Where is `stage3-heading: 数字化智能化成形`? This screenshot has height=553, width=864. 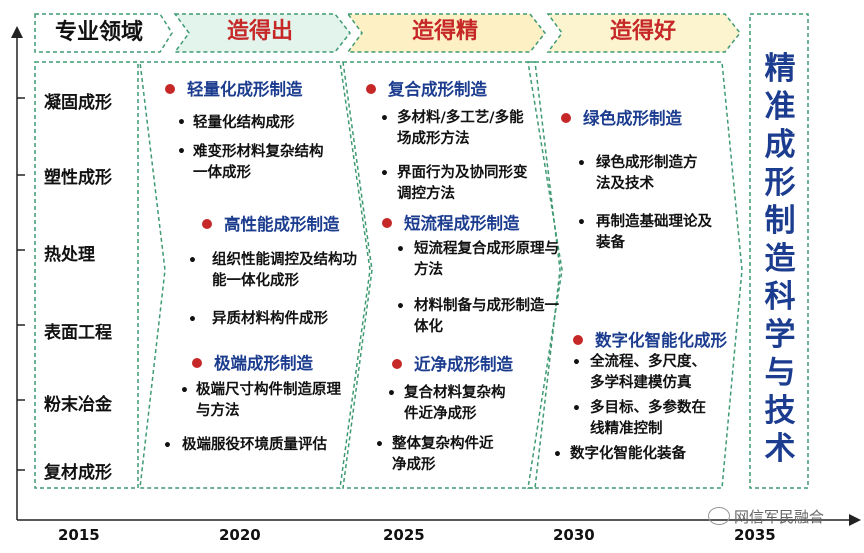 stage3-heading: 数字化智能化成形 is located at coordinates (650, 339).